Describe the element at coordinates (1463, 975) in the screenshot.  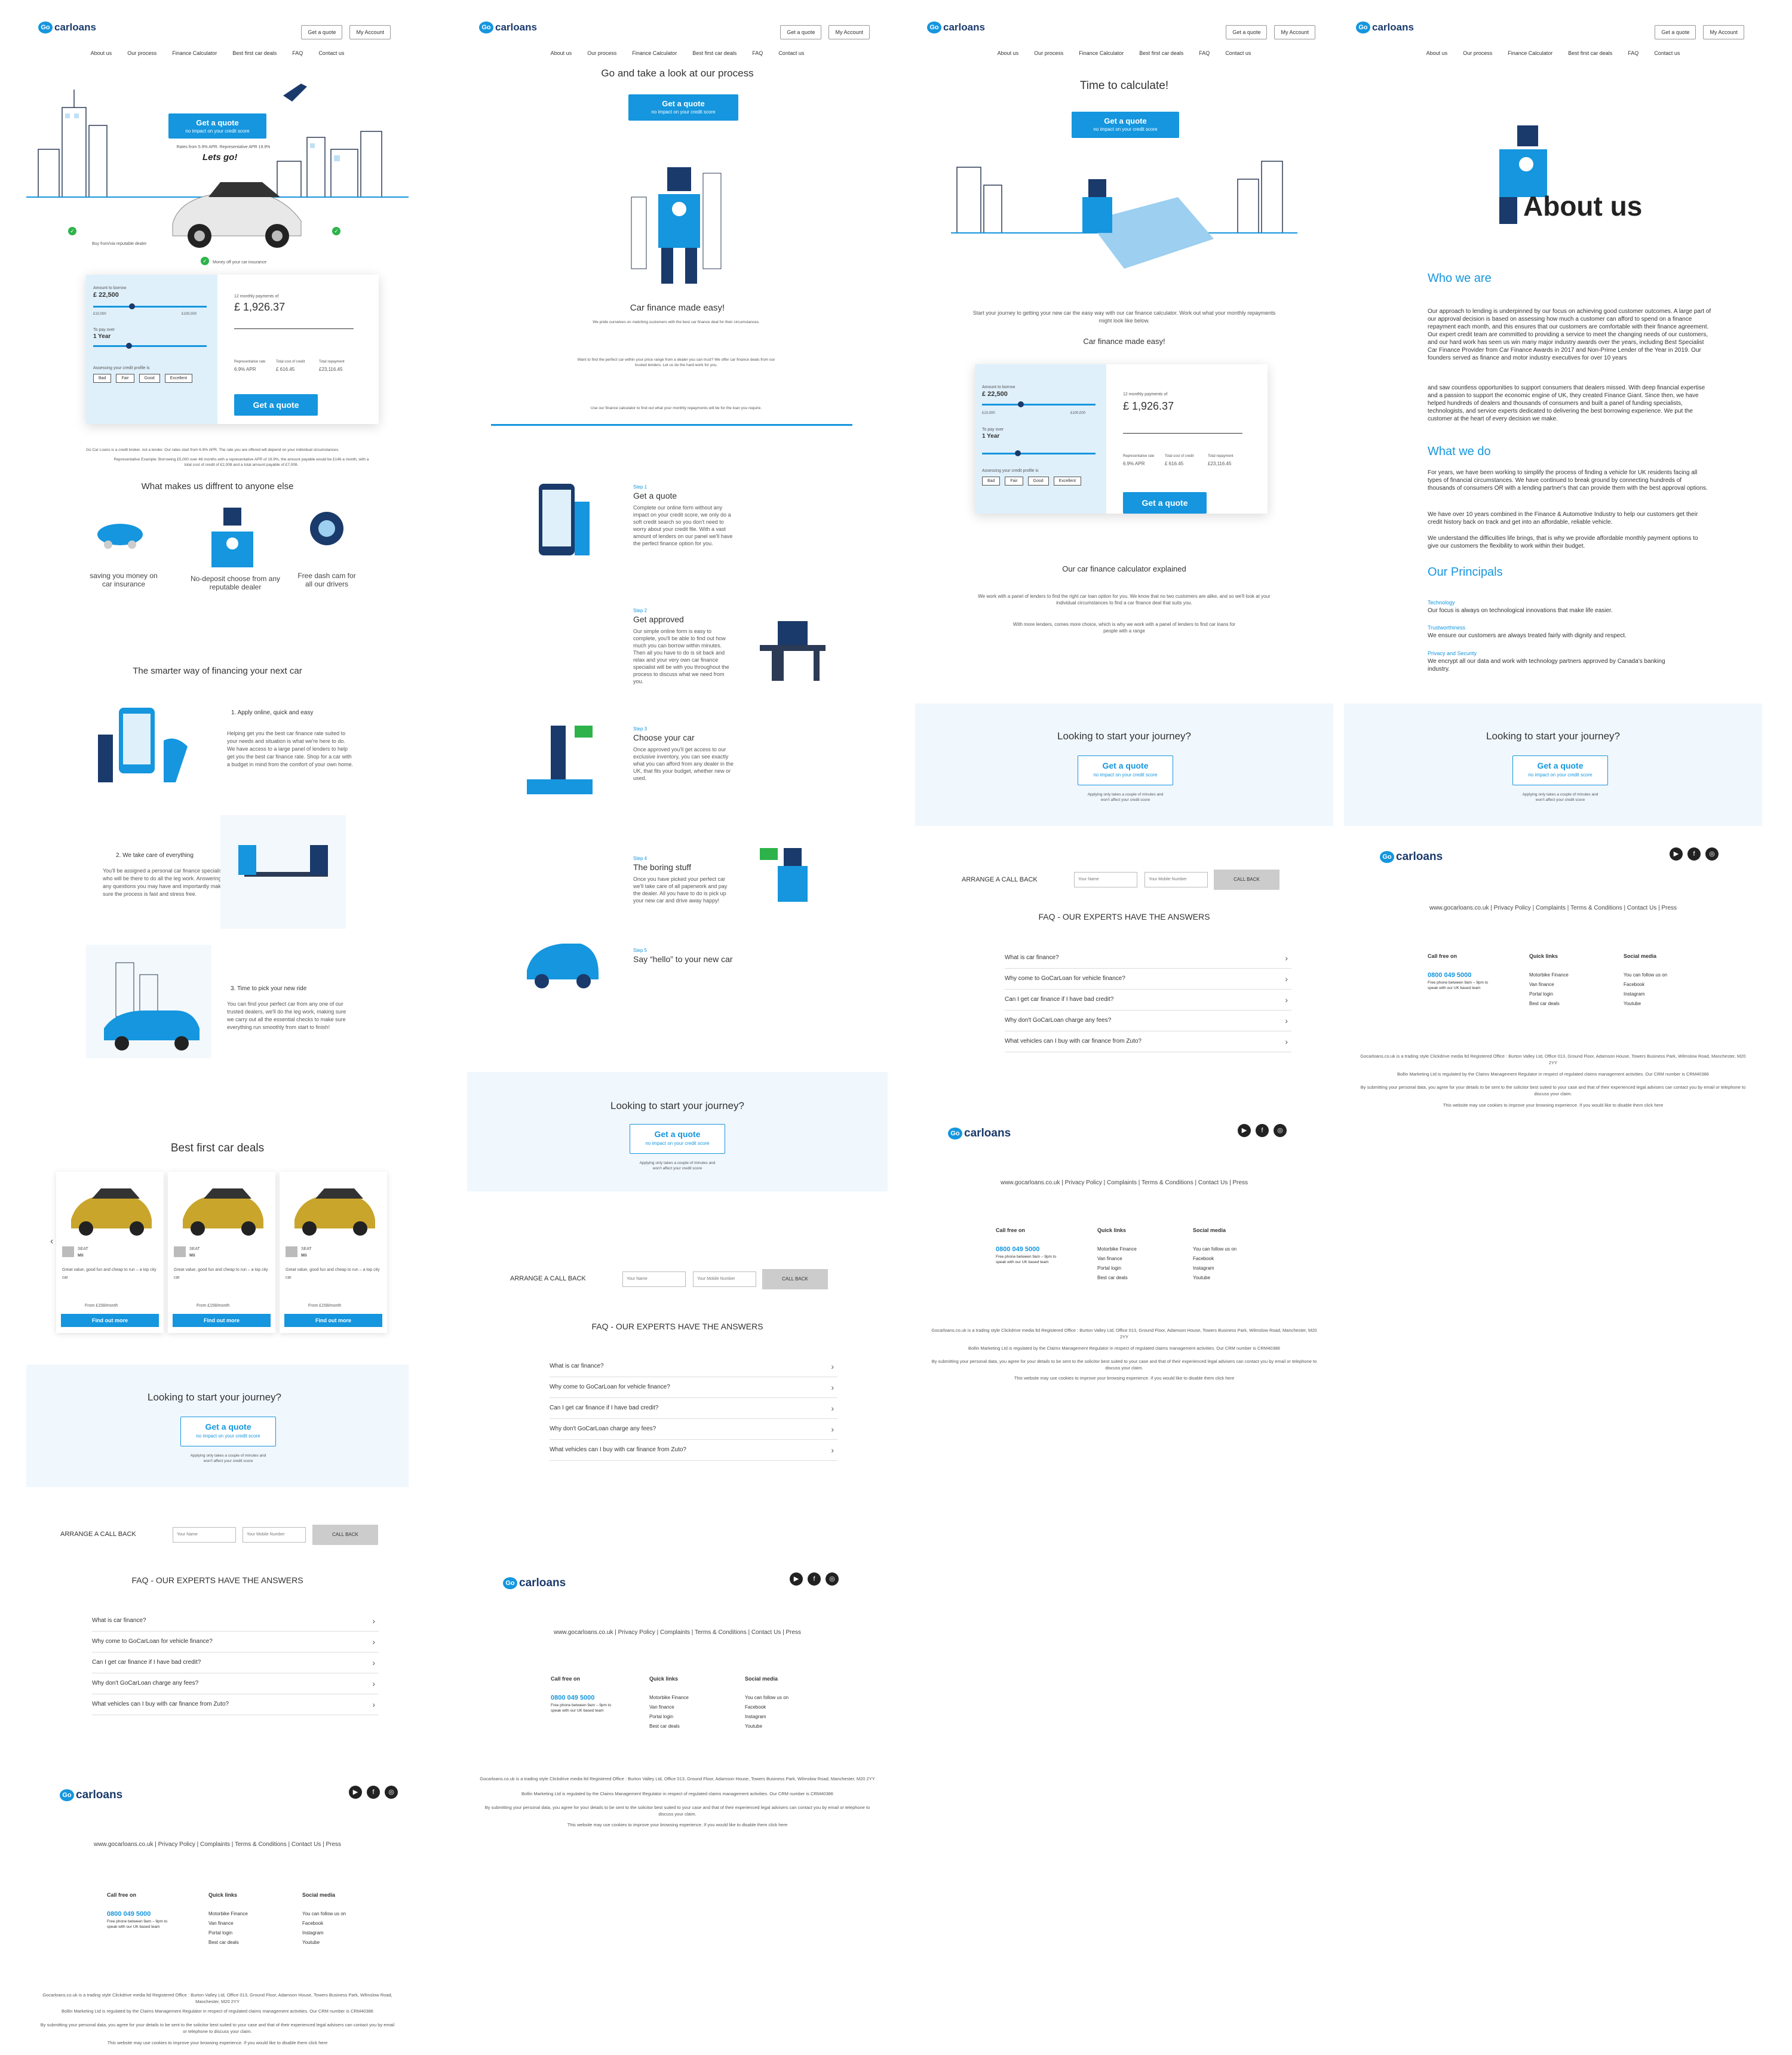
I see `phone-number: 0800 049 5000` at that location.